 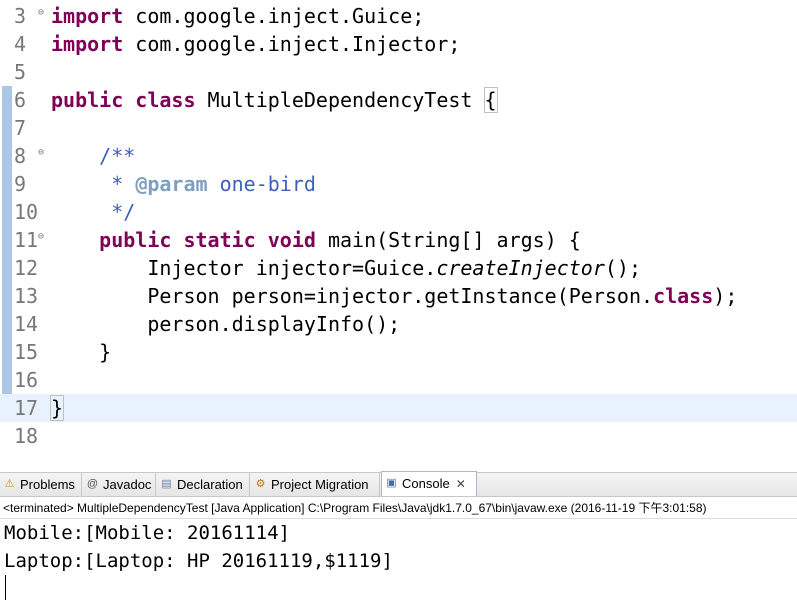 I want to click on line-number: 13, so click(x=26, y=296).